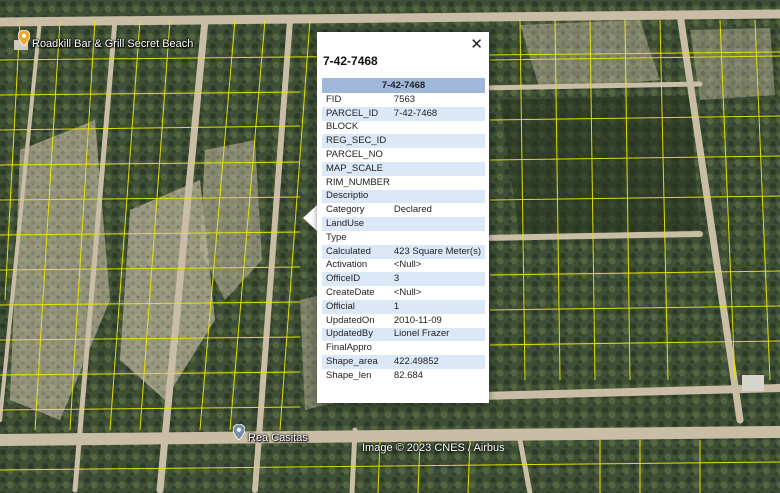  I want to click on attribute-key: REG_SEC_ID, so click(356, 141).